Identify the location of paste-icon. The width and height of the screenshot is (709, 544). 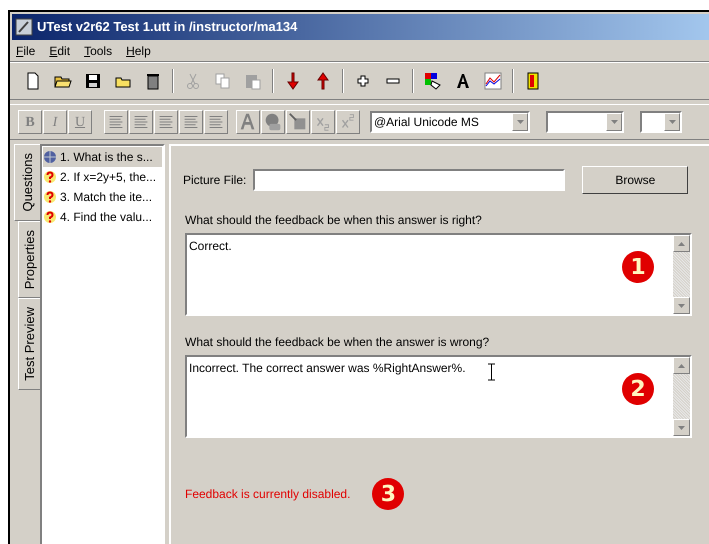
(253, 81).